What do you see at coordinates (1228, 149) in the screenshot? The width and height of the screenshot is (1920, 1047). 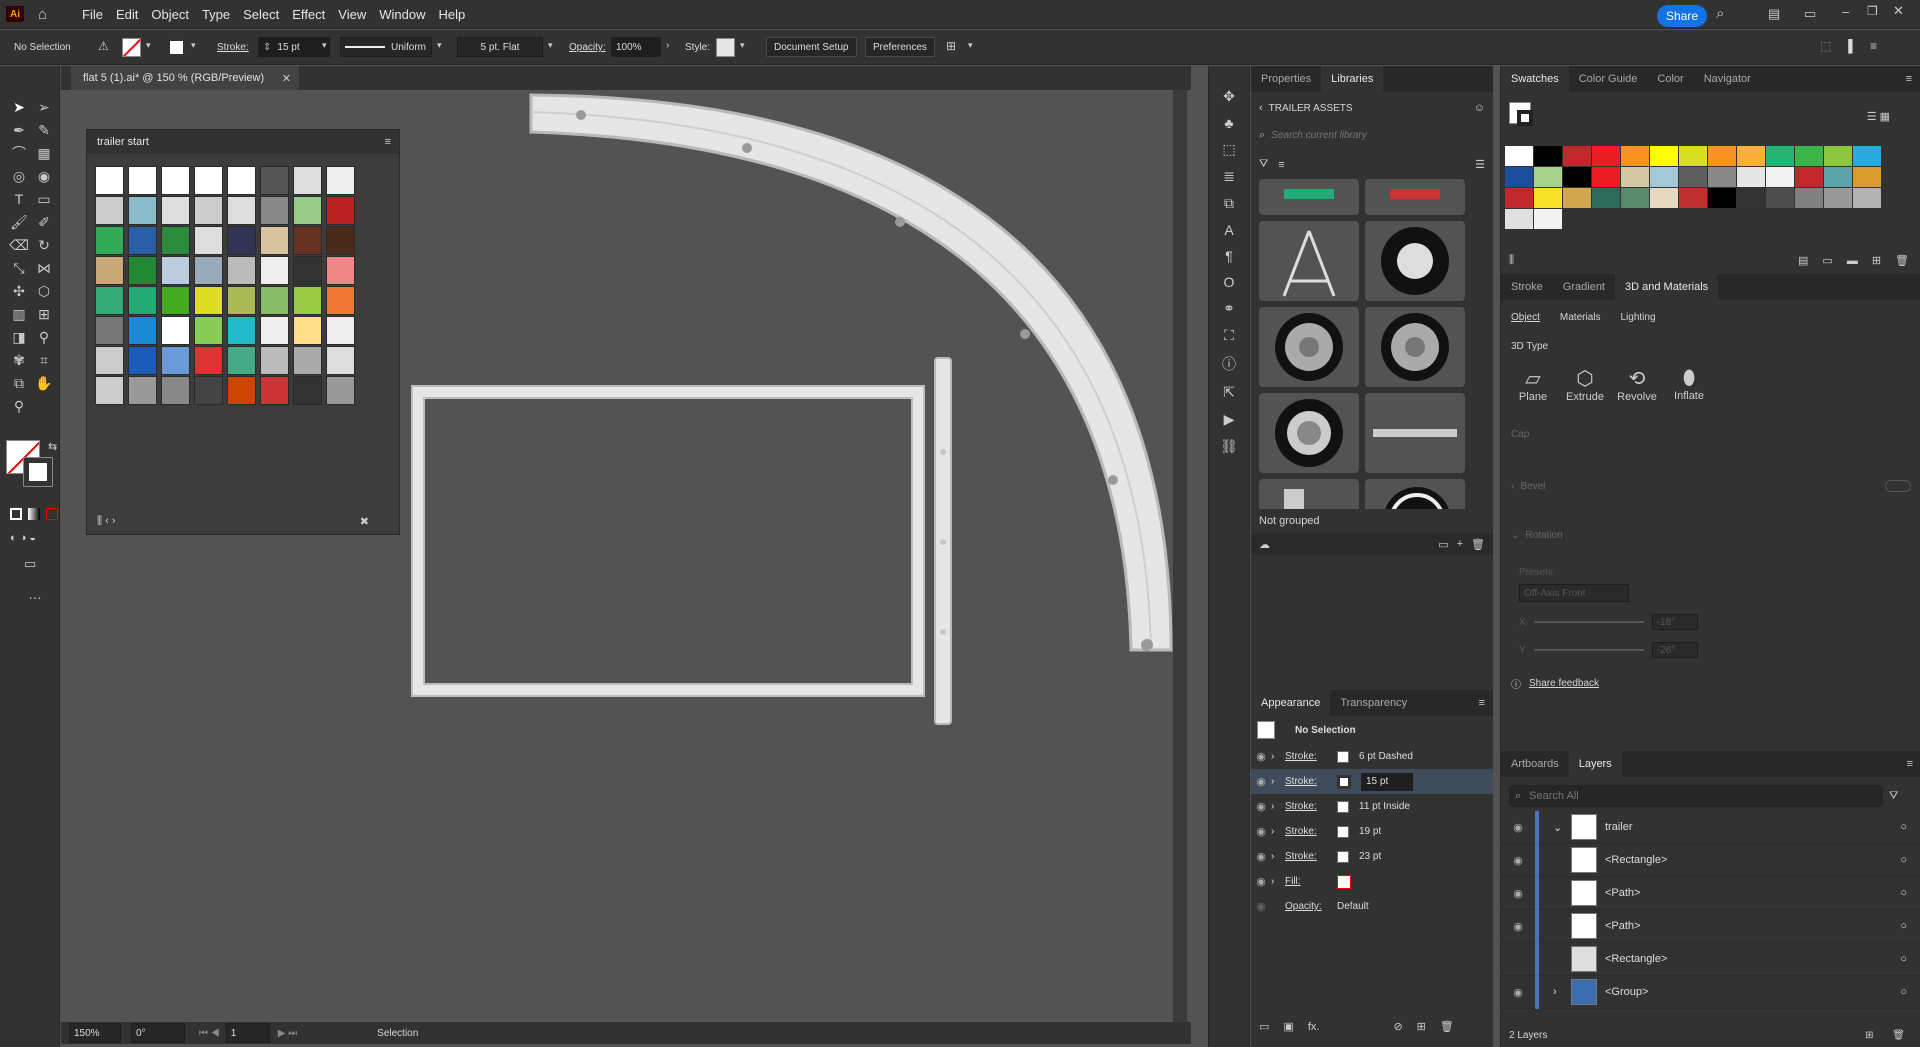 I see `transform-icon: ⬚` at bounding box center [1228, 149].